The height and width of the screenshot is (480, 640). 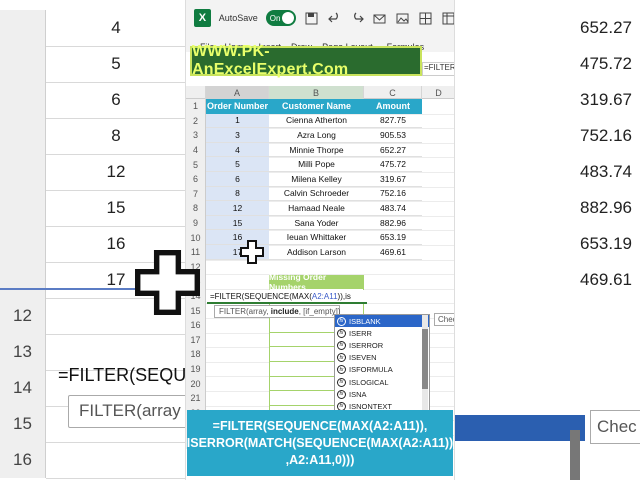 I want to click on table-cell: 3, so click(x=237, y=135).